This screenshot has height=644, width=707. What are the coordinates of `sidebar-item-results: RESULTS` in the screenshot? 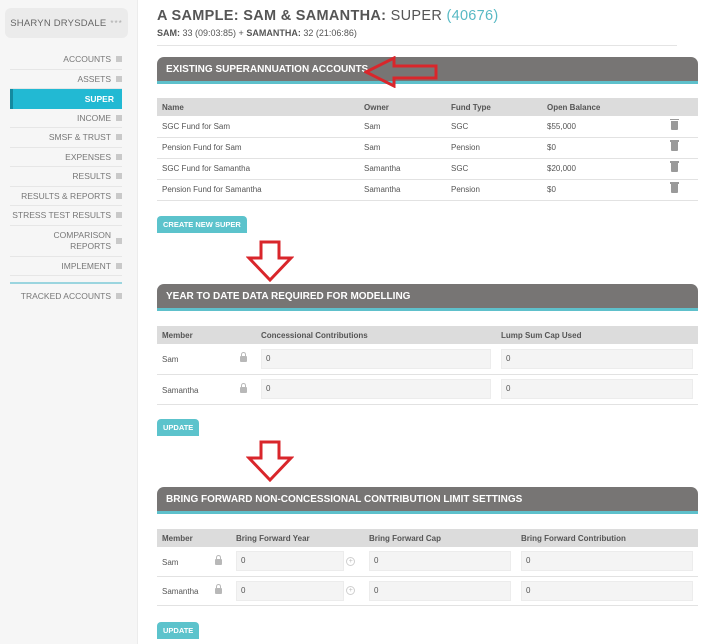 It's located at (66, 177).